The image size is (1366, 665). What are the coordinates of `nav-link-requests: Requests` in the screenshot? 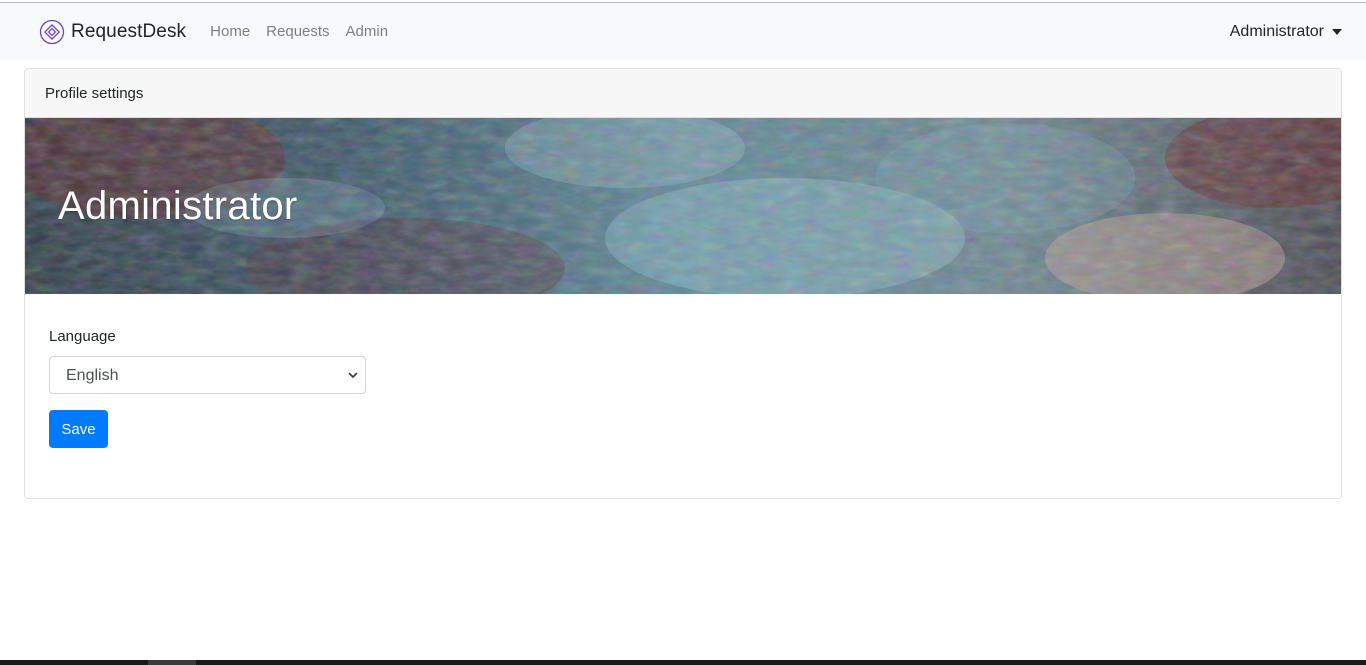 It's located at (297, 31).